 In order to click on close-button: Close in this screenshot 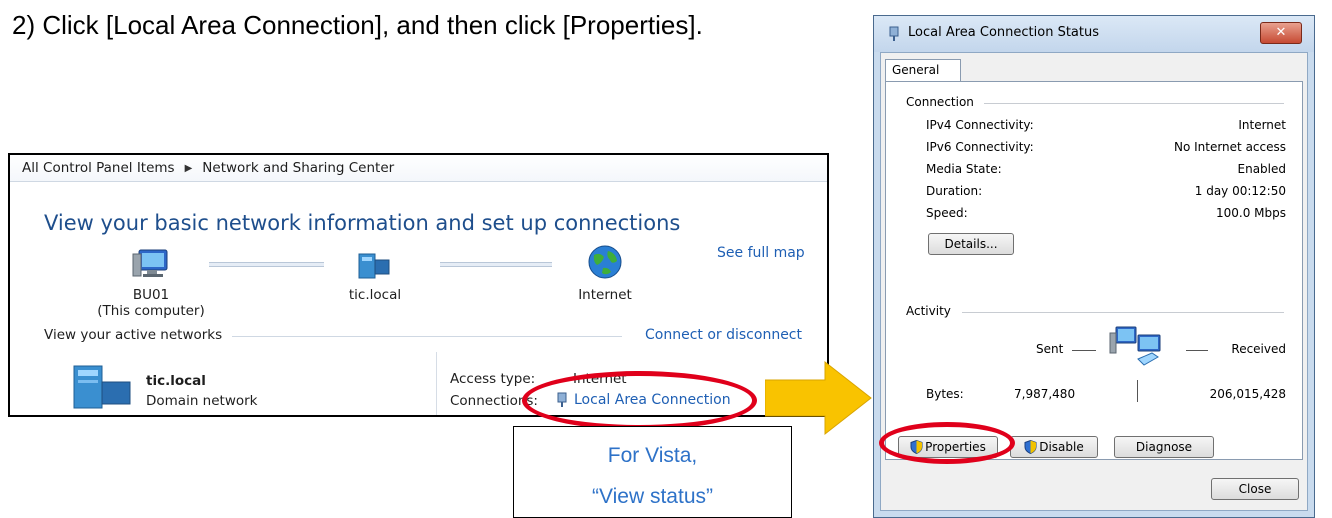, I will do `click(1255, 489)`.